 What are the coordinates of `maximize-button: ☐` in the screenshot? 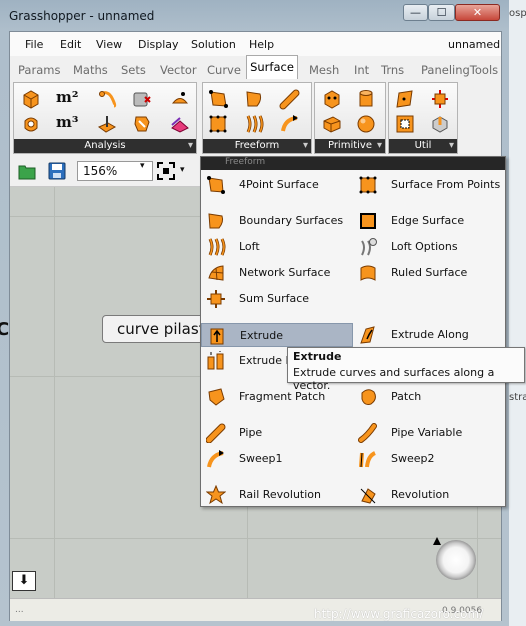 It's located at (441, 12).